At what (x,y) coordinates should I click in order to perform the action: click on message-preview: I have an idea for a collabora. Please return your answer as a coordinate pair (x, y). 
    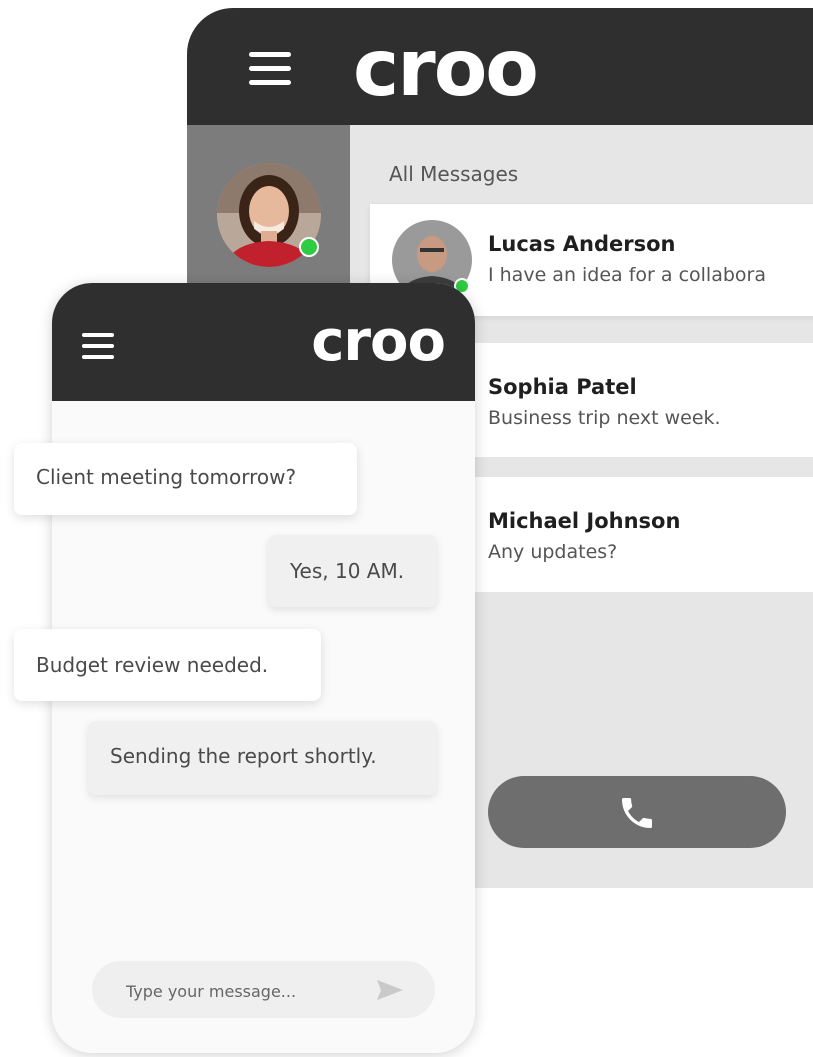
    Looking at the image, I should click on (627, 275).